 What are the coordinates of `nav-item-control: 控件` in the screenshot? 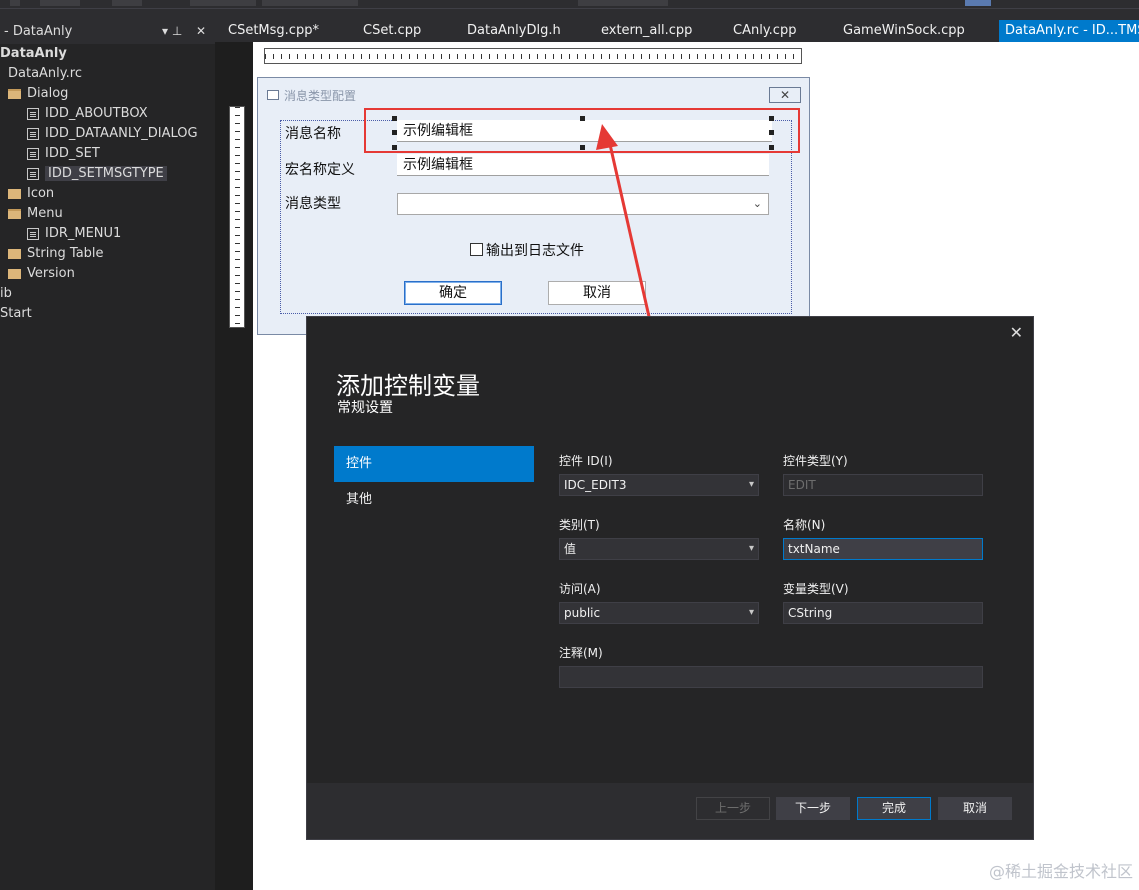 It's located at (434, 464).